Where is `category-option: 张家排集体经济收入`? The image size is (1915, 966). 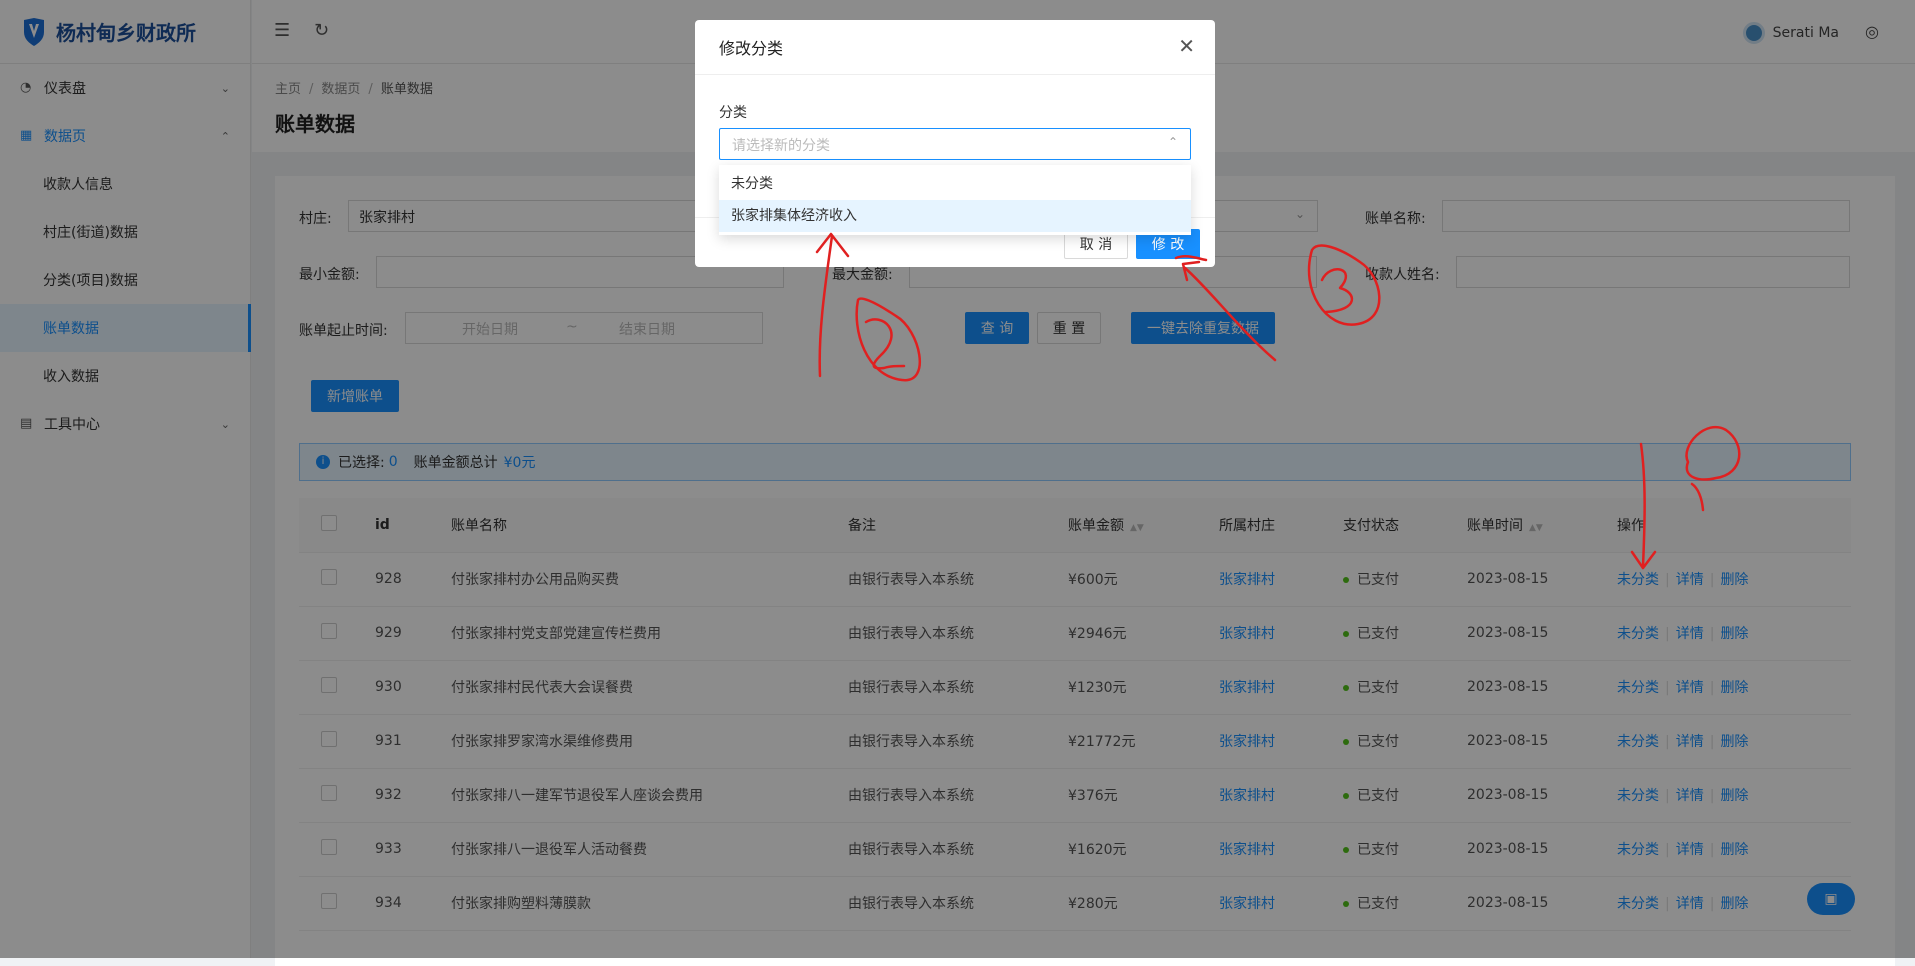 category-option: 张家排集体经济收入 is located at coordinates (955, 216).